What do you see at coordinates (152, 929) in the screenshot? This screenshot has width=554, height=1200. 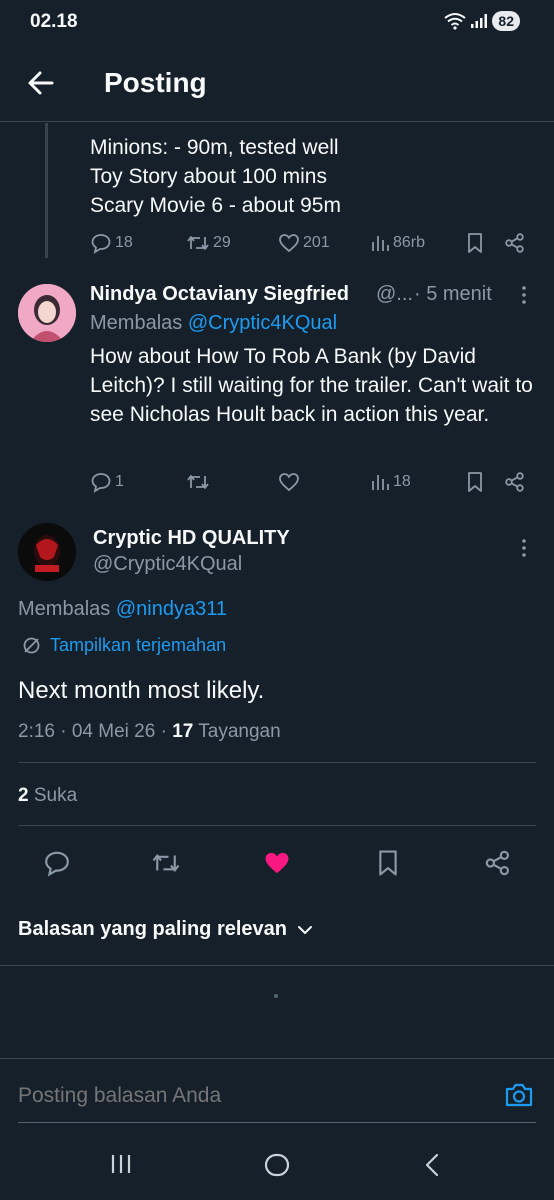 I see `sort-label: Balasan yang paling relevan` at bounding box center [152, 929].